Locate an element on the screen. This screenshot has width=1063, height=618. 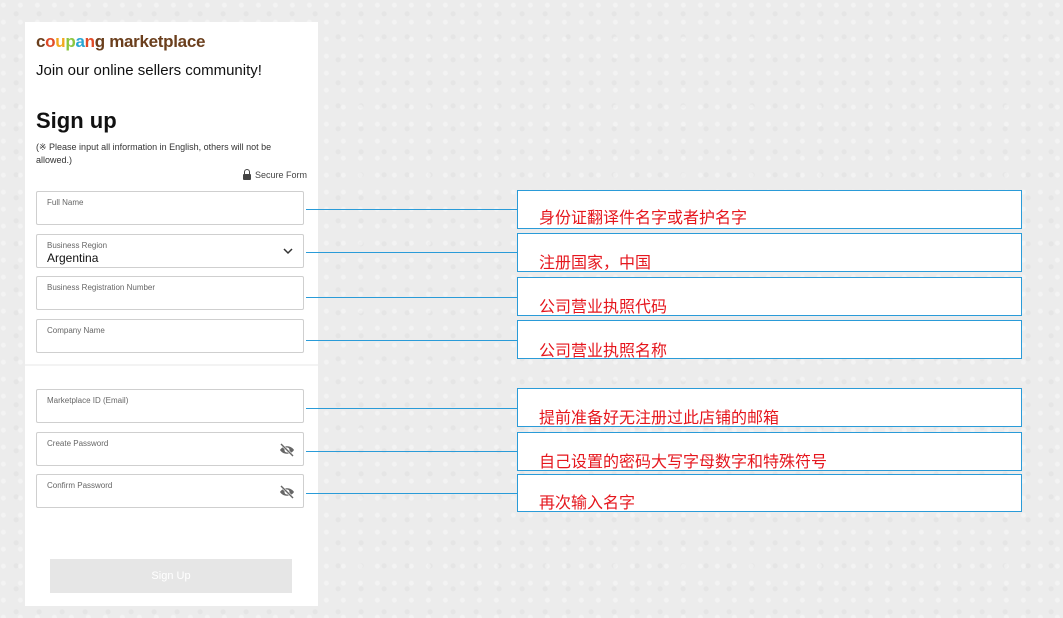
annotation-text: 提前准备好无注册过此店铺的邮箱 is located at coordinates (659, 418).